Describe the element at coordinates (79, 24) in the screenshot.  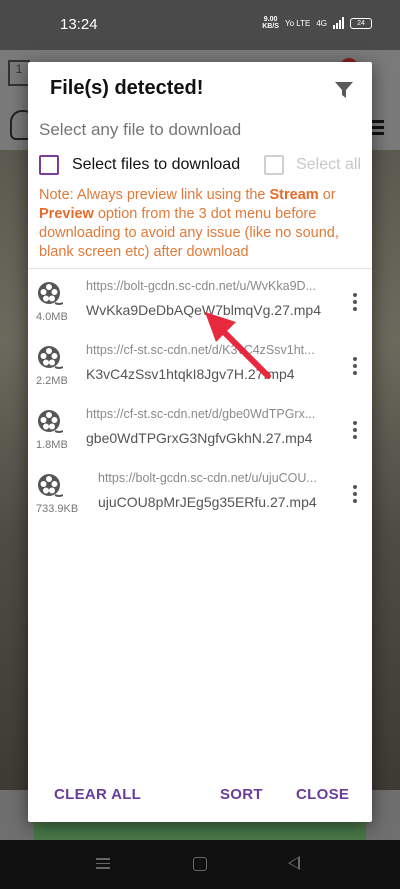
I see `status-time: 13:24` at that location.